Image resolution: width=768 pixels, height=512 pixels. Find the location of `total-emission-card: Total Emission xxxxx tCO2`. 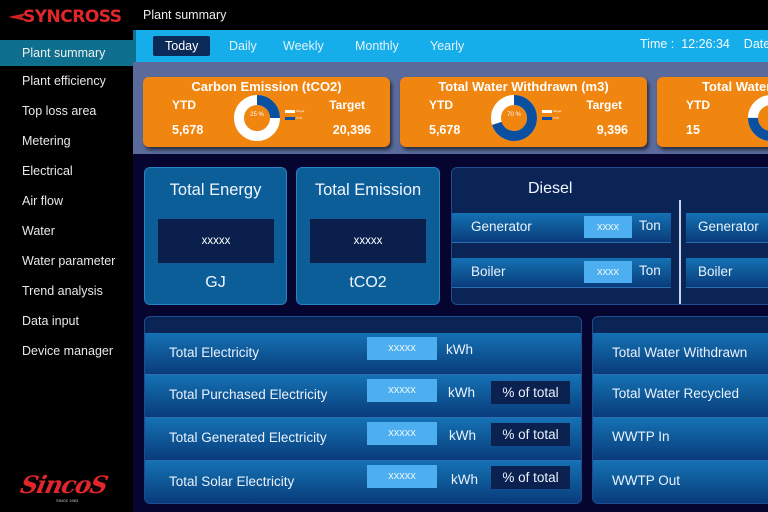

total-emission-card: Total Emission xxxxx tCO2 is located at coordinates (368, 236).